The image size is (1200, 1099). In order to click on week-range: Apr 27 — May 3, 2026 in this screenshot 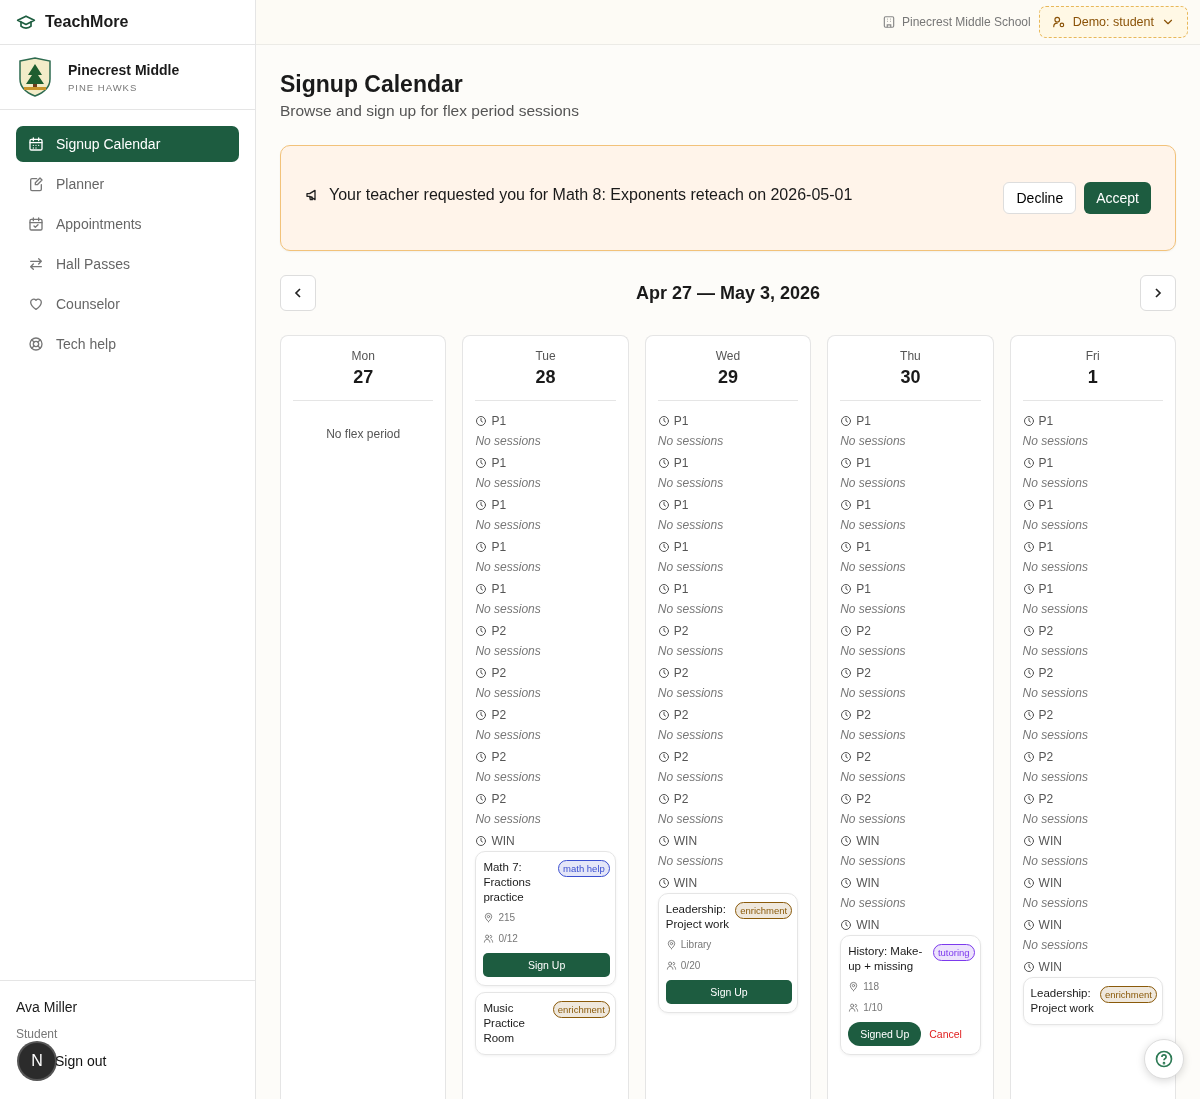, I will do `click(728, 293)`.